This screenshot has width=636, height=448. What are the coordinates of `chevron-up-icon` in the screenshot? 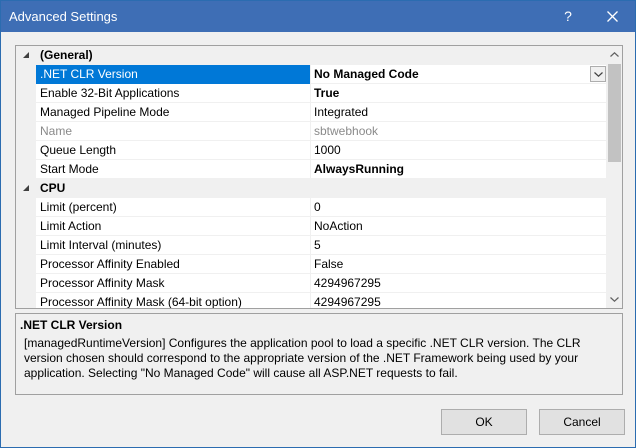 It's located at (614, 54).